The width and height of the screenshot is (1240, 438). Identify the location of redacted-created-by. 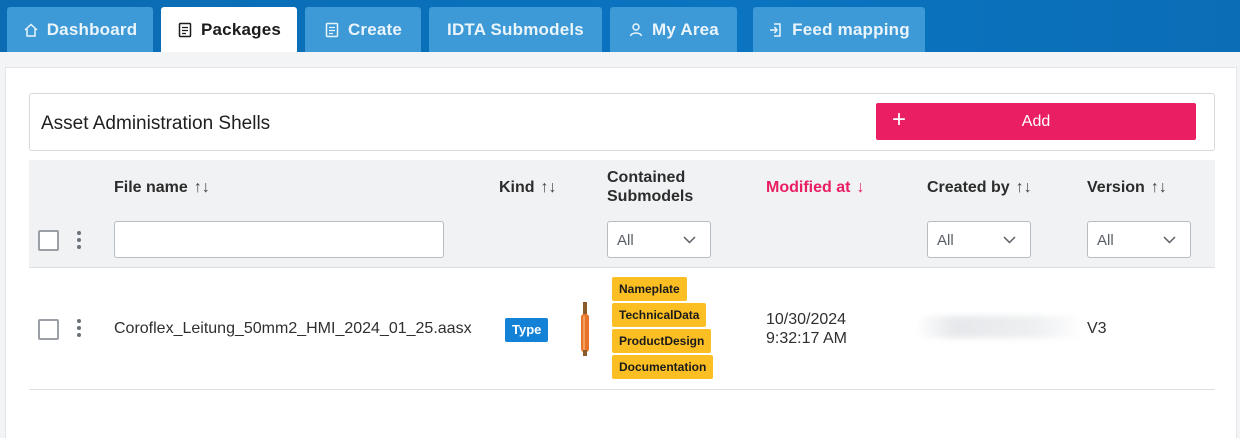
(999, 327).